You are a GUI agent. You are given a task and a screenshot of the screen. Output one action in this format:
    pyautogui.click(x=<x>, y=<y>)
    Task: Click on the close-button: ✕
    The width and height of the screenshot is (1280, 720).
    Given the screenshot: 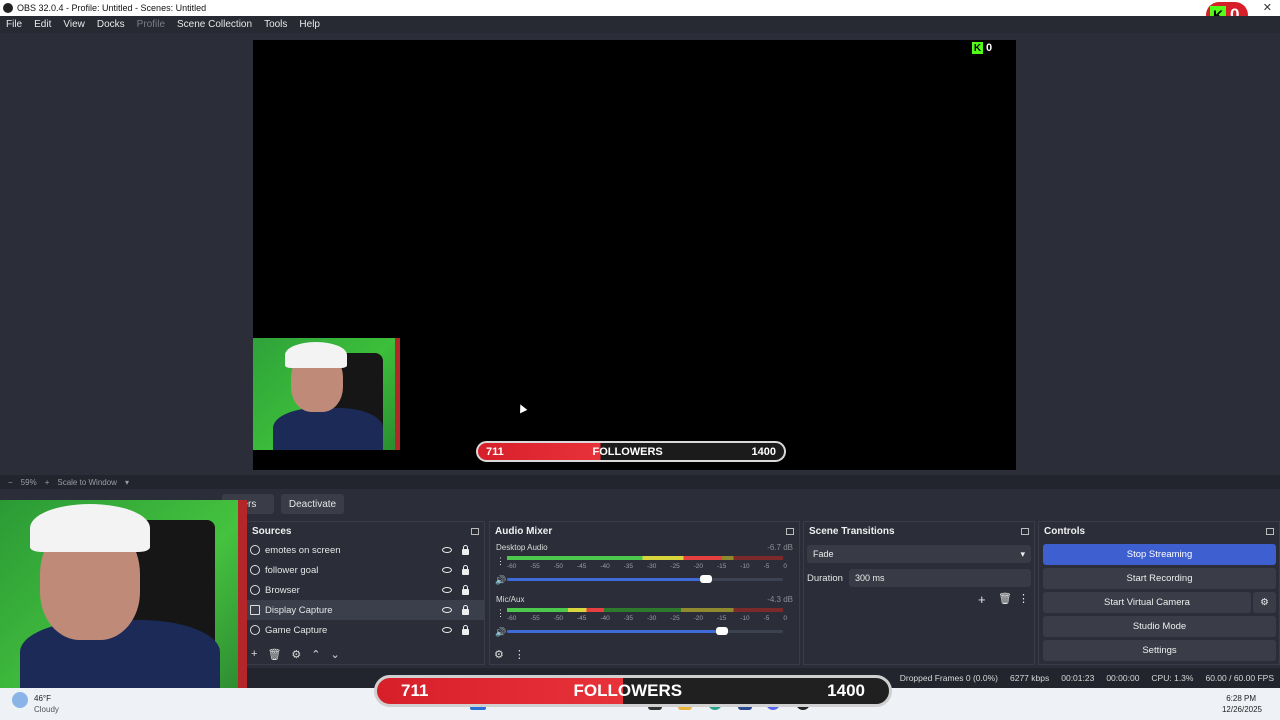 What is the action you would take?
    pyautogui.click(x=1267, y=7)
    